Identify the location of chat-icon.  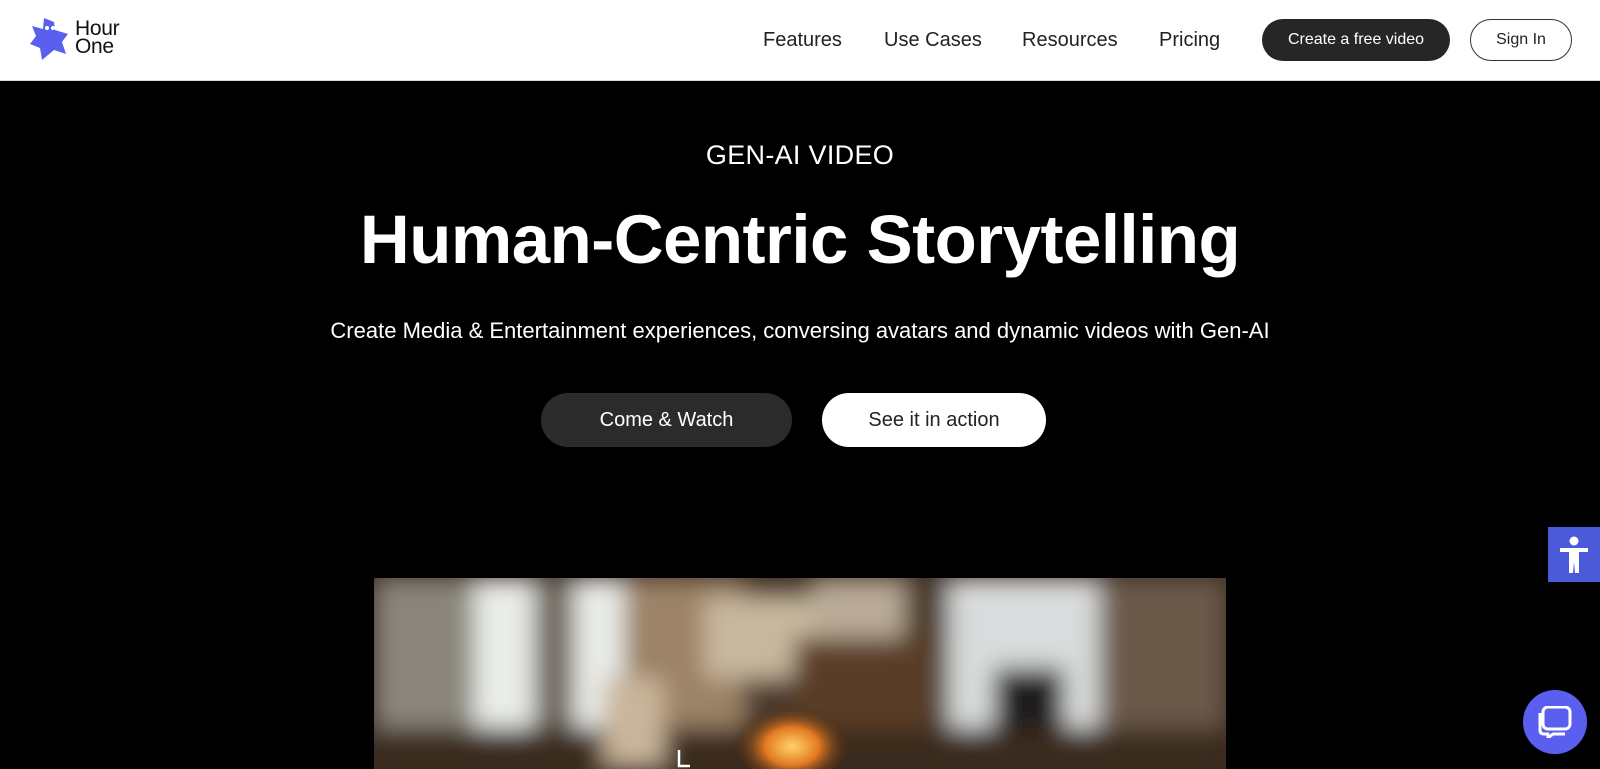
(1555, 722).